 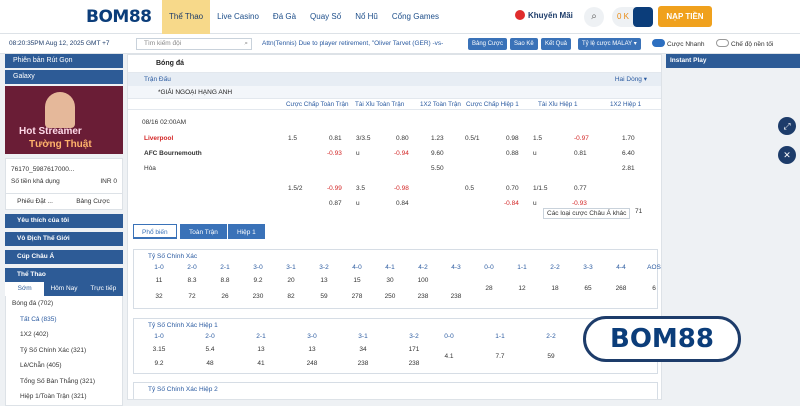 What do you see at coordinates (522, 267) in the screenshot?
I see `score-odds-cell: 1-1` at bounding box center [522, 267].